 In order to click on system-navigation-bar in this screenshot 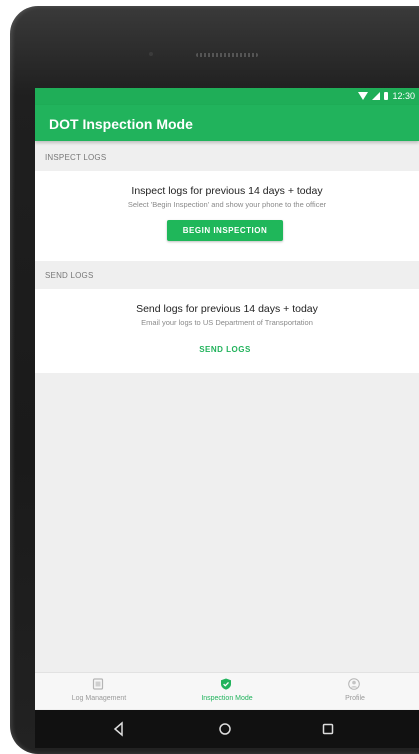, I will do `click(227, 729)`.